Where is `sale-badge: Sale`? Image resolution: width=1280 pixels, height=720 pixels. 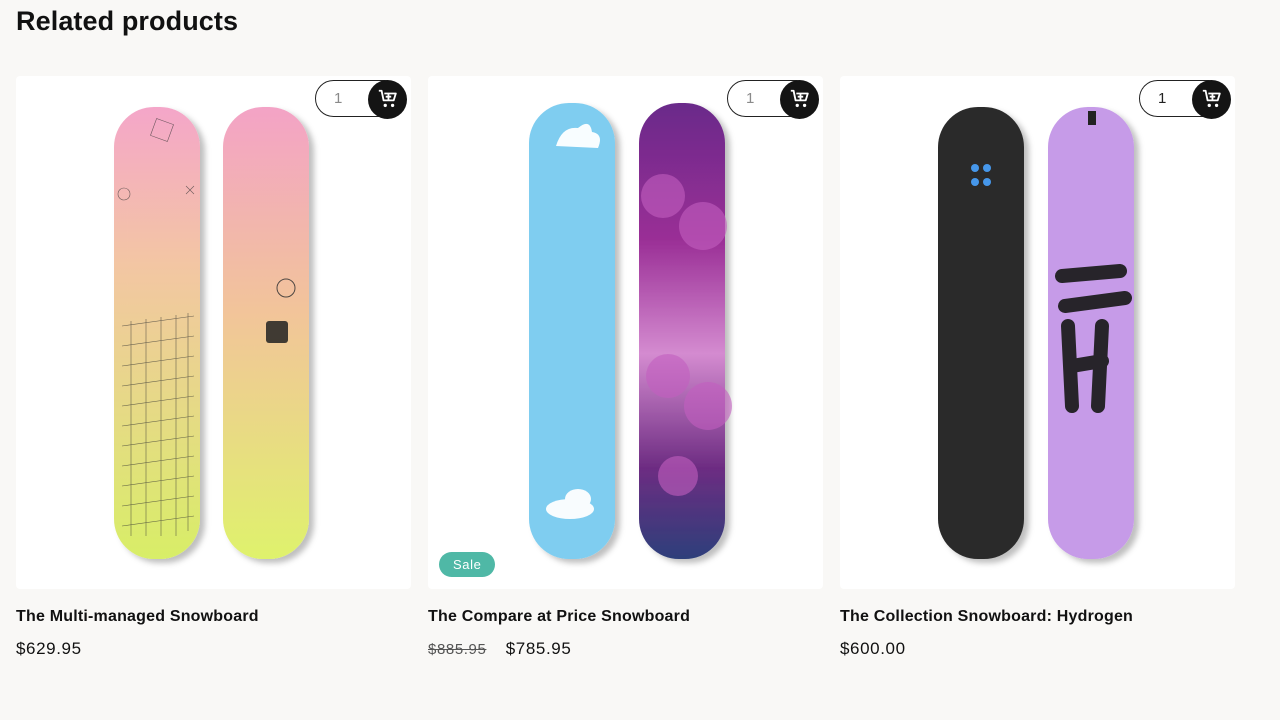
sale-badge: Sale is located at coordinates (467, 564).